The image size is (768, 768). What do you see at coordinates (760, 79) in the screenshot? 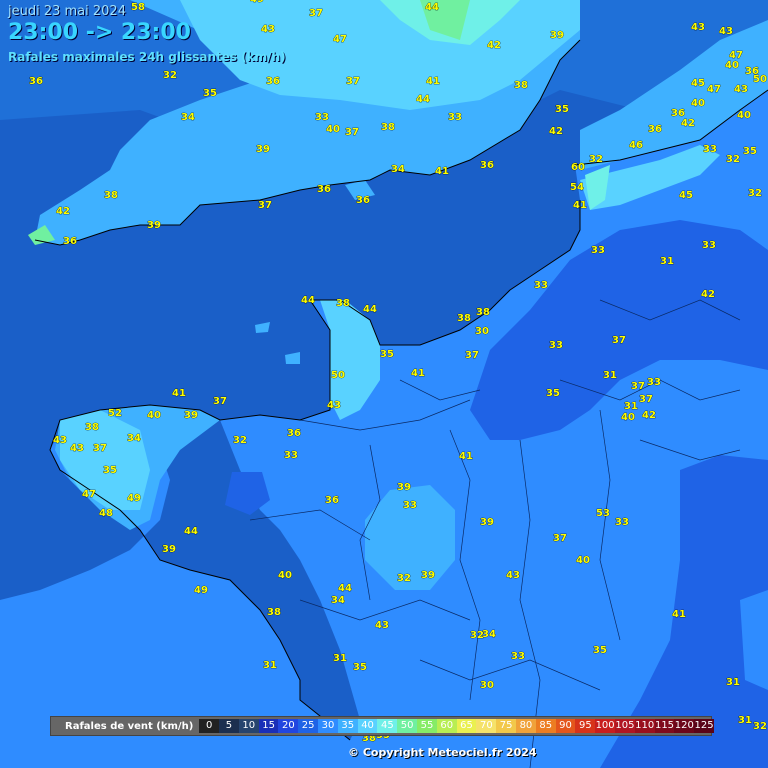
I see `station-value: 50` at bounding box center [760, 79].